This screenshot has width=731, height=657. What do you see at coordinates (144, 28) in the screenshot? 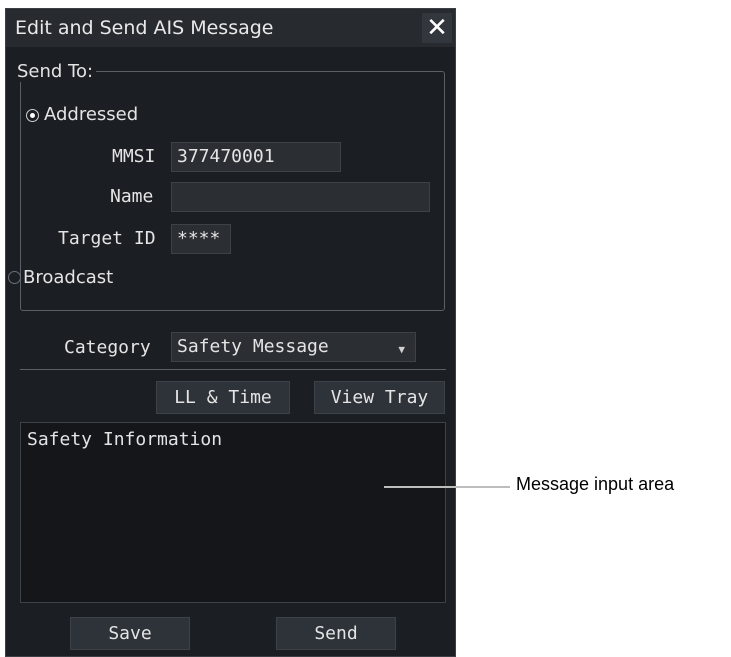
I see `dialog-title: Edit and Send AIS Message` at bounding box center [144, 28].